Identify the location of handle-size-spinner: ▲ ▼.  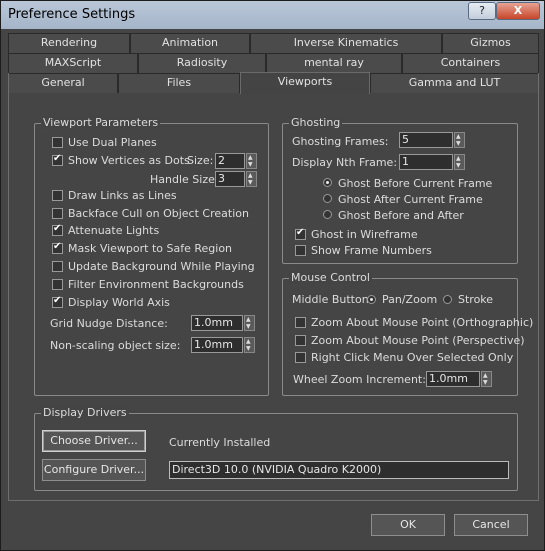
(251, 179).